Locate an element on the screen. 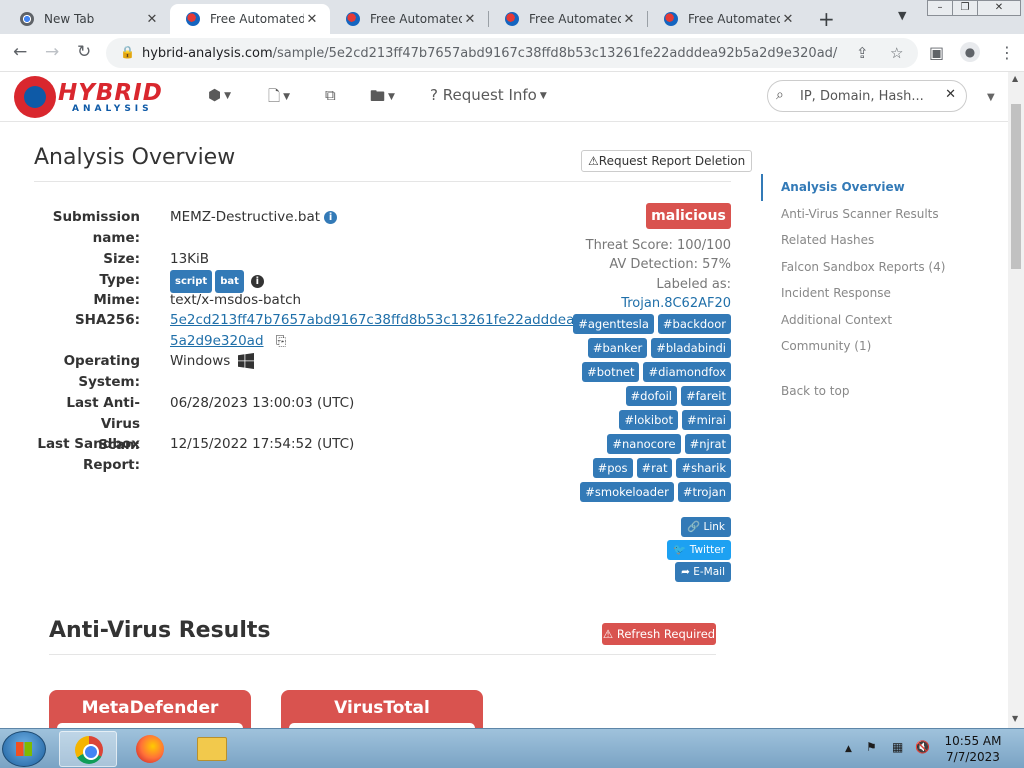 The width and height of the screenshot is (1024, 768). share-email-button: ➦ E-Mail is located at coordinates (703, 572).